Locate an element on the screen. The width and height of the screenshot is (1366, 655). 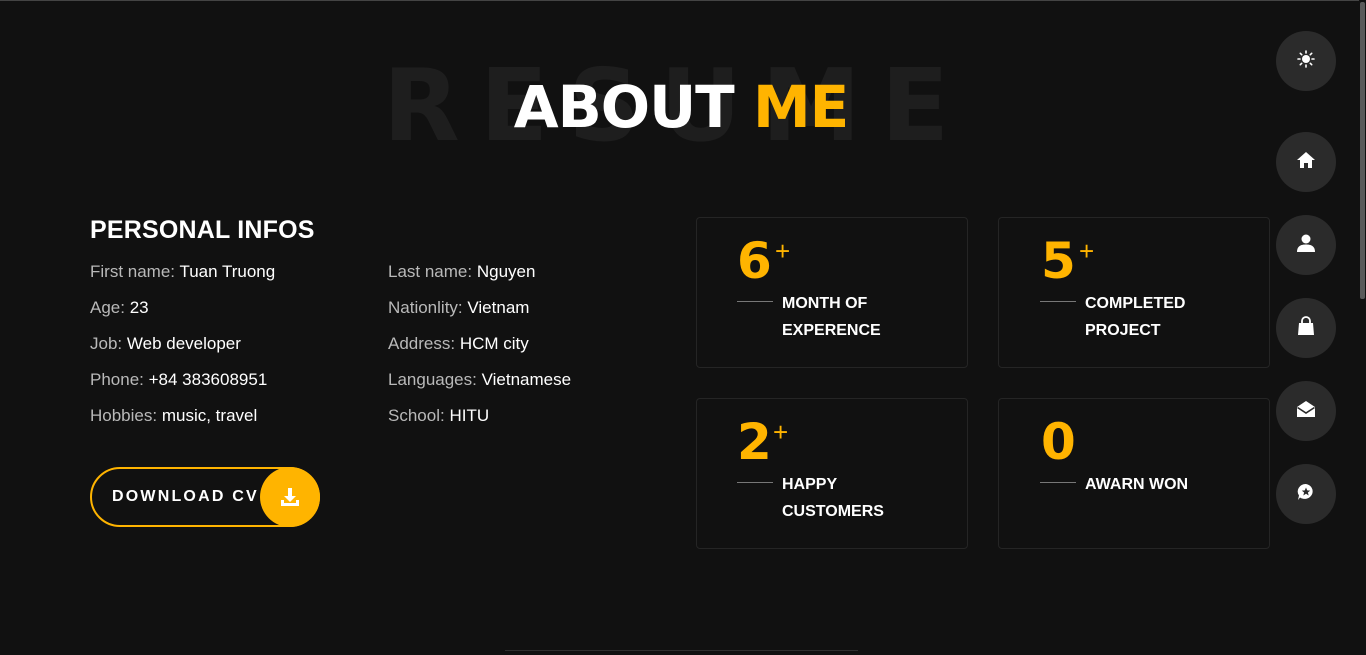
section-divider is located at coordinates (681, 650).